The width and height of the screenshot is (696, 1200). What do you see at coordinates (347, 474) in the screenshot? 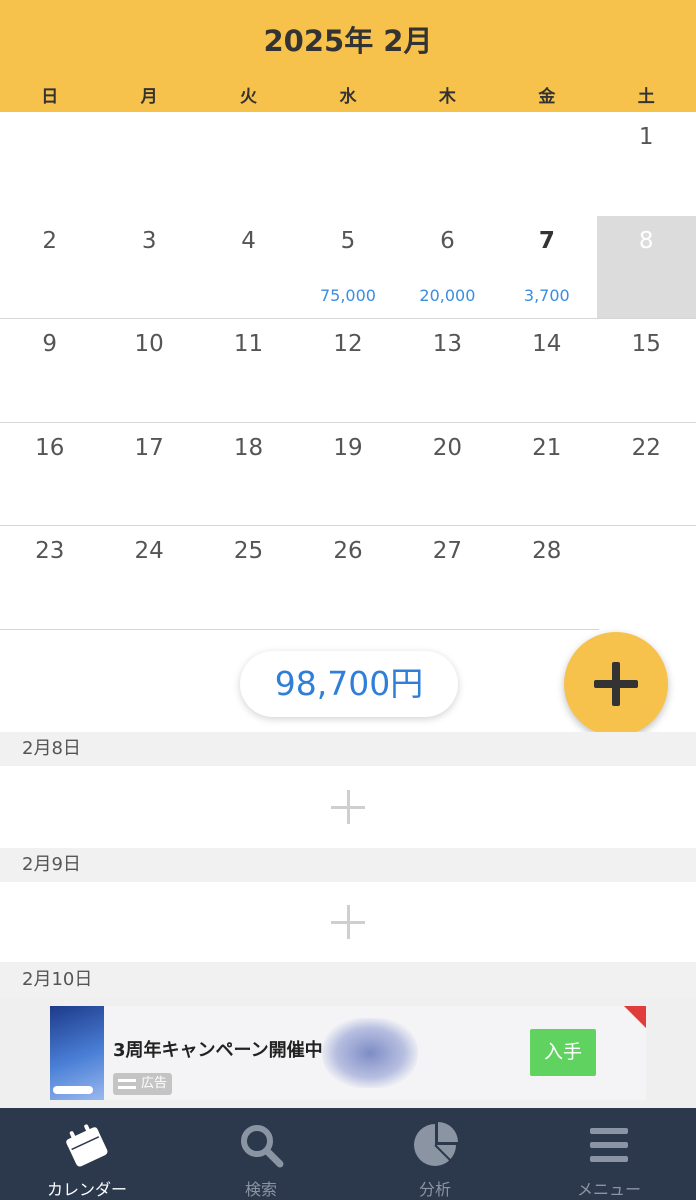
I see `day-cell-19: 19` at bounding box center [347, 474].